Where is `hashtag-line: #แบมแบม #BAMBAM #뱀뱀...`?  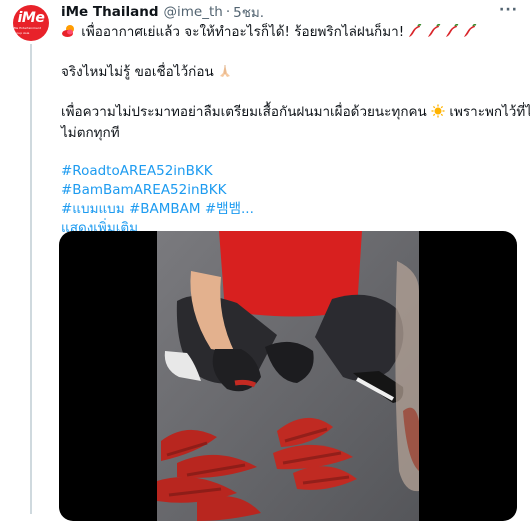
hashtag-line: #แบมแบม #BAMBAM #뱀뱀... is located at coordinates (288, 209).